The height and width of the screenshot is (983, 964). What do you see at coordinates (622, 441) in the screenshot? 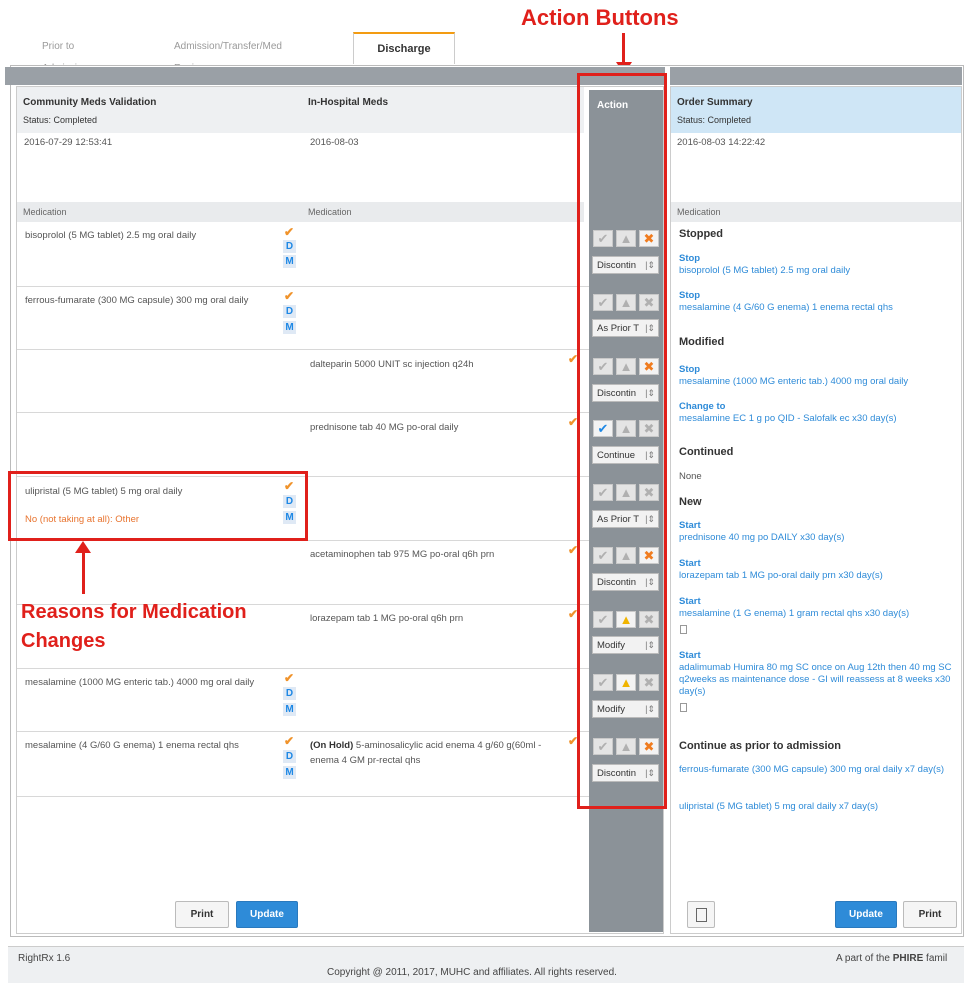
I see `annotation-box-actions` at bounding box center [622, 441].